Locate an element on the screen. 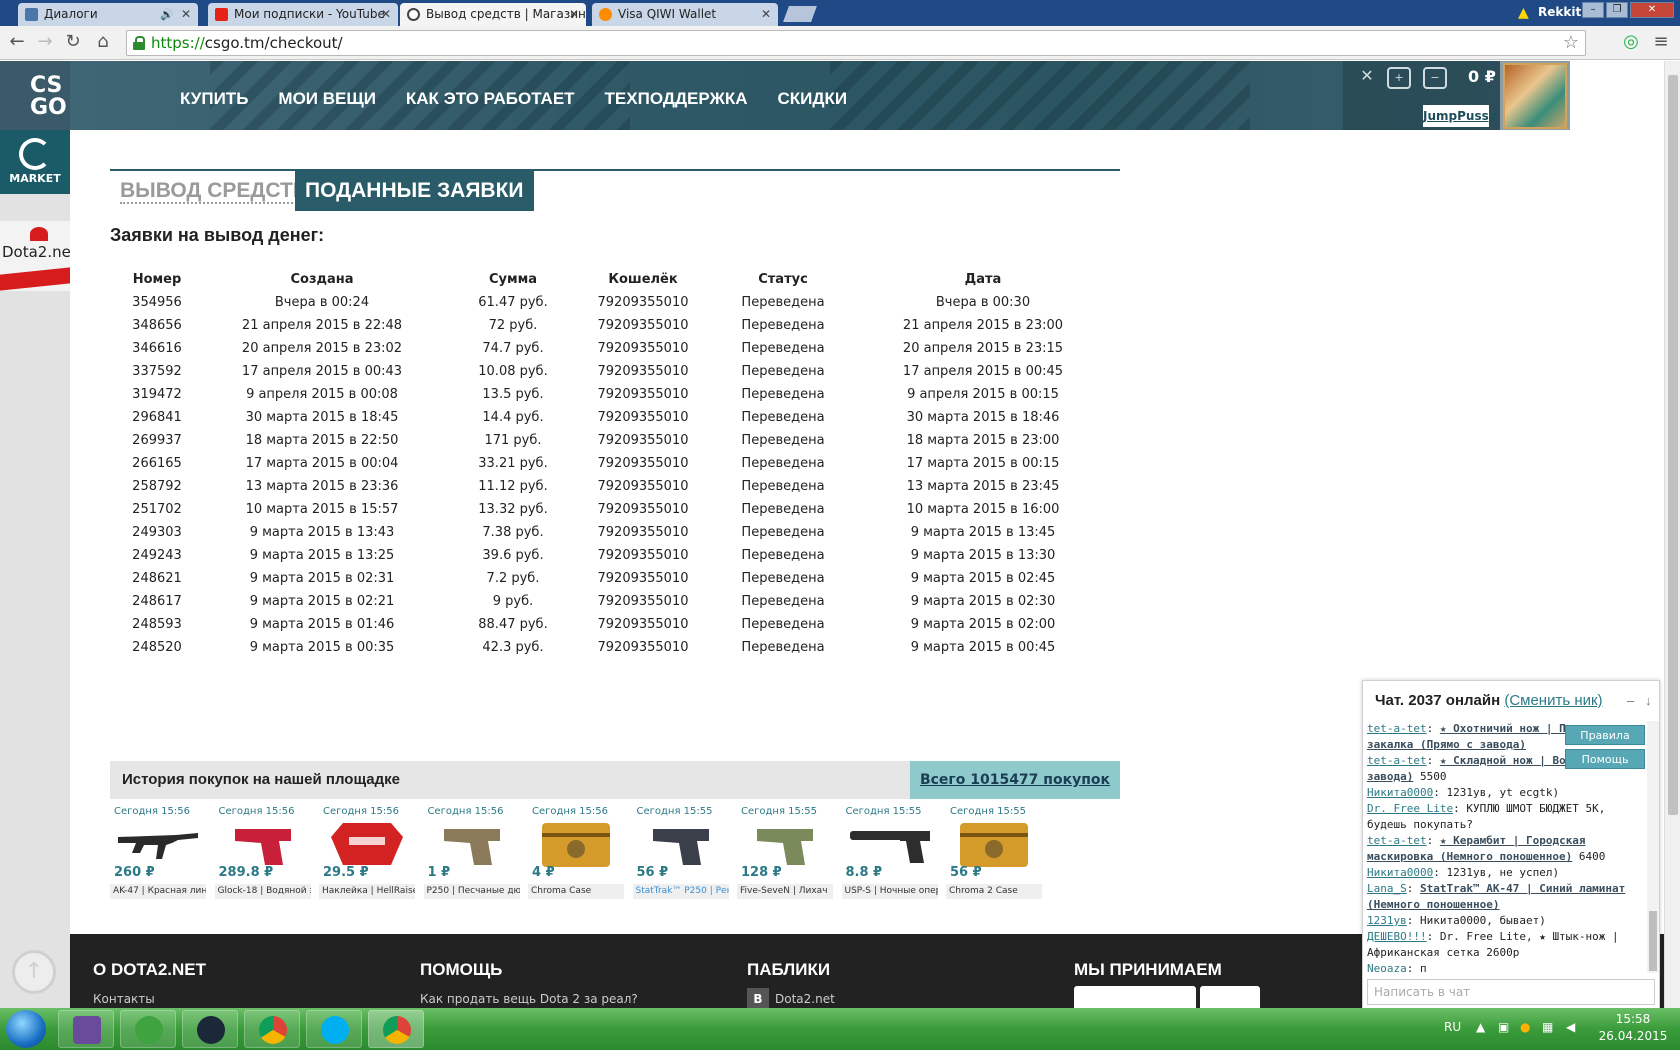 The height and width of the screenshot is (1050, 1680). total-purchases-link: Всего 1015477 покупок is located at coordinates (1014, 780).